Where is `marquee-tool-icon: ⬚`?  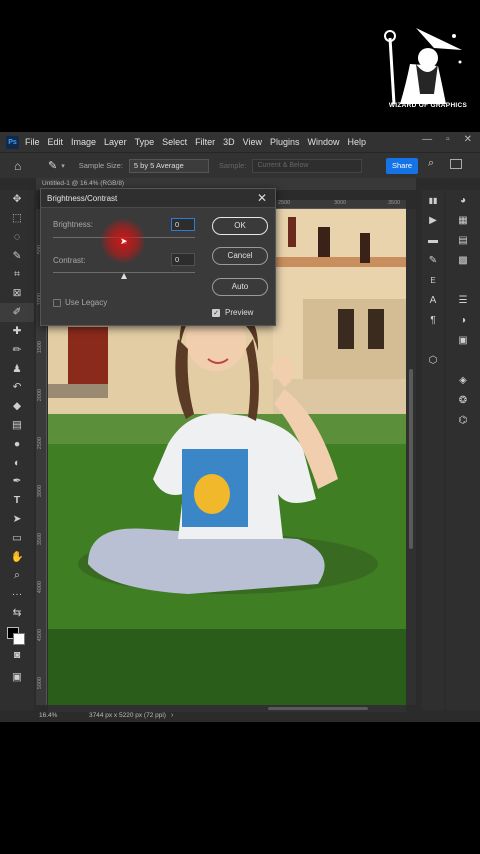
marquee-tool-icon: ⬚ is located at coordinates (17, 218).